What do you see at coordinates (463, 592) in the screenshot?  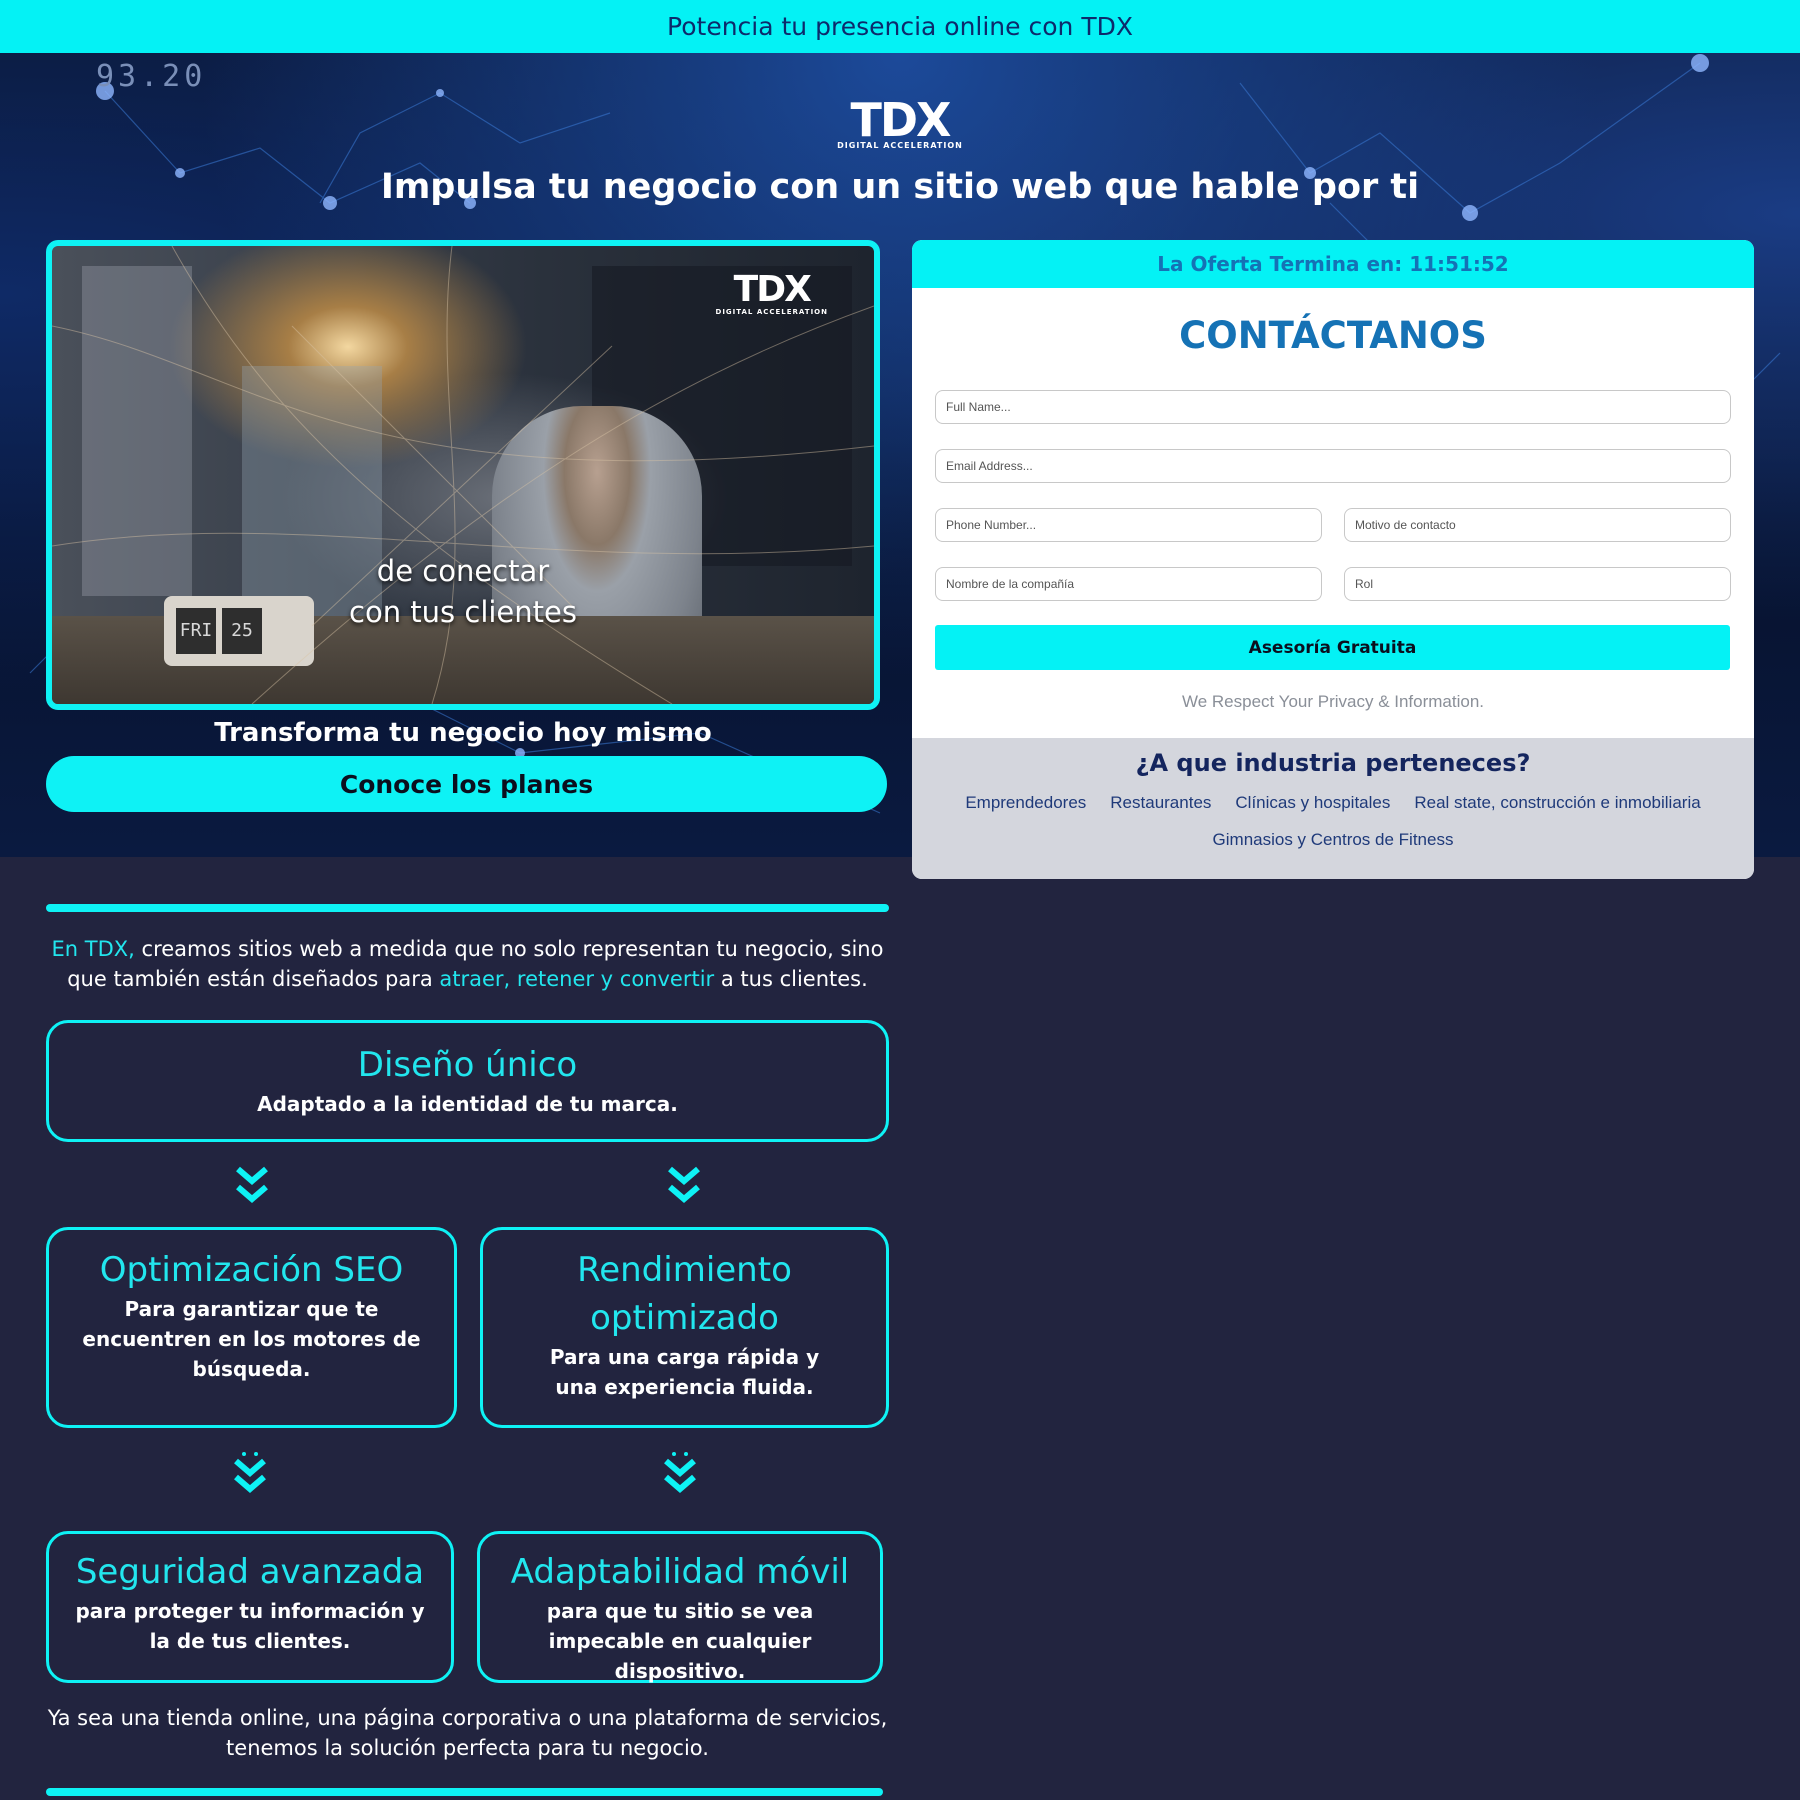 I see `video-caption: de conectar con tus clientes` at bounding box center [463, 592].